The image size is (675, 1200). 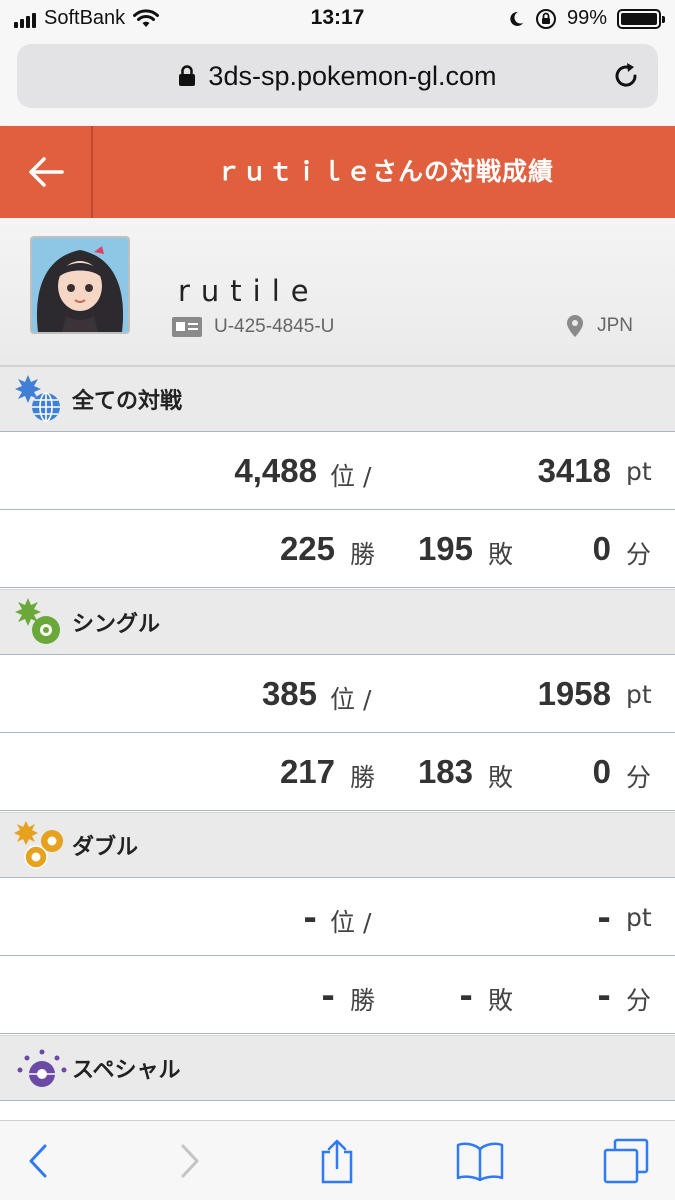 What do you see at coordinates (249, 291) in the screenshot?
I see `player-name: rutile` at bounding box center [249, 291].